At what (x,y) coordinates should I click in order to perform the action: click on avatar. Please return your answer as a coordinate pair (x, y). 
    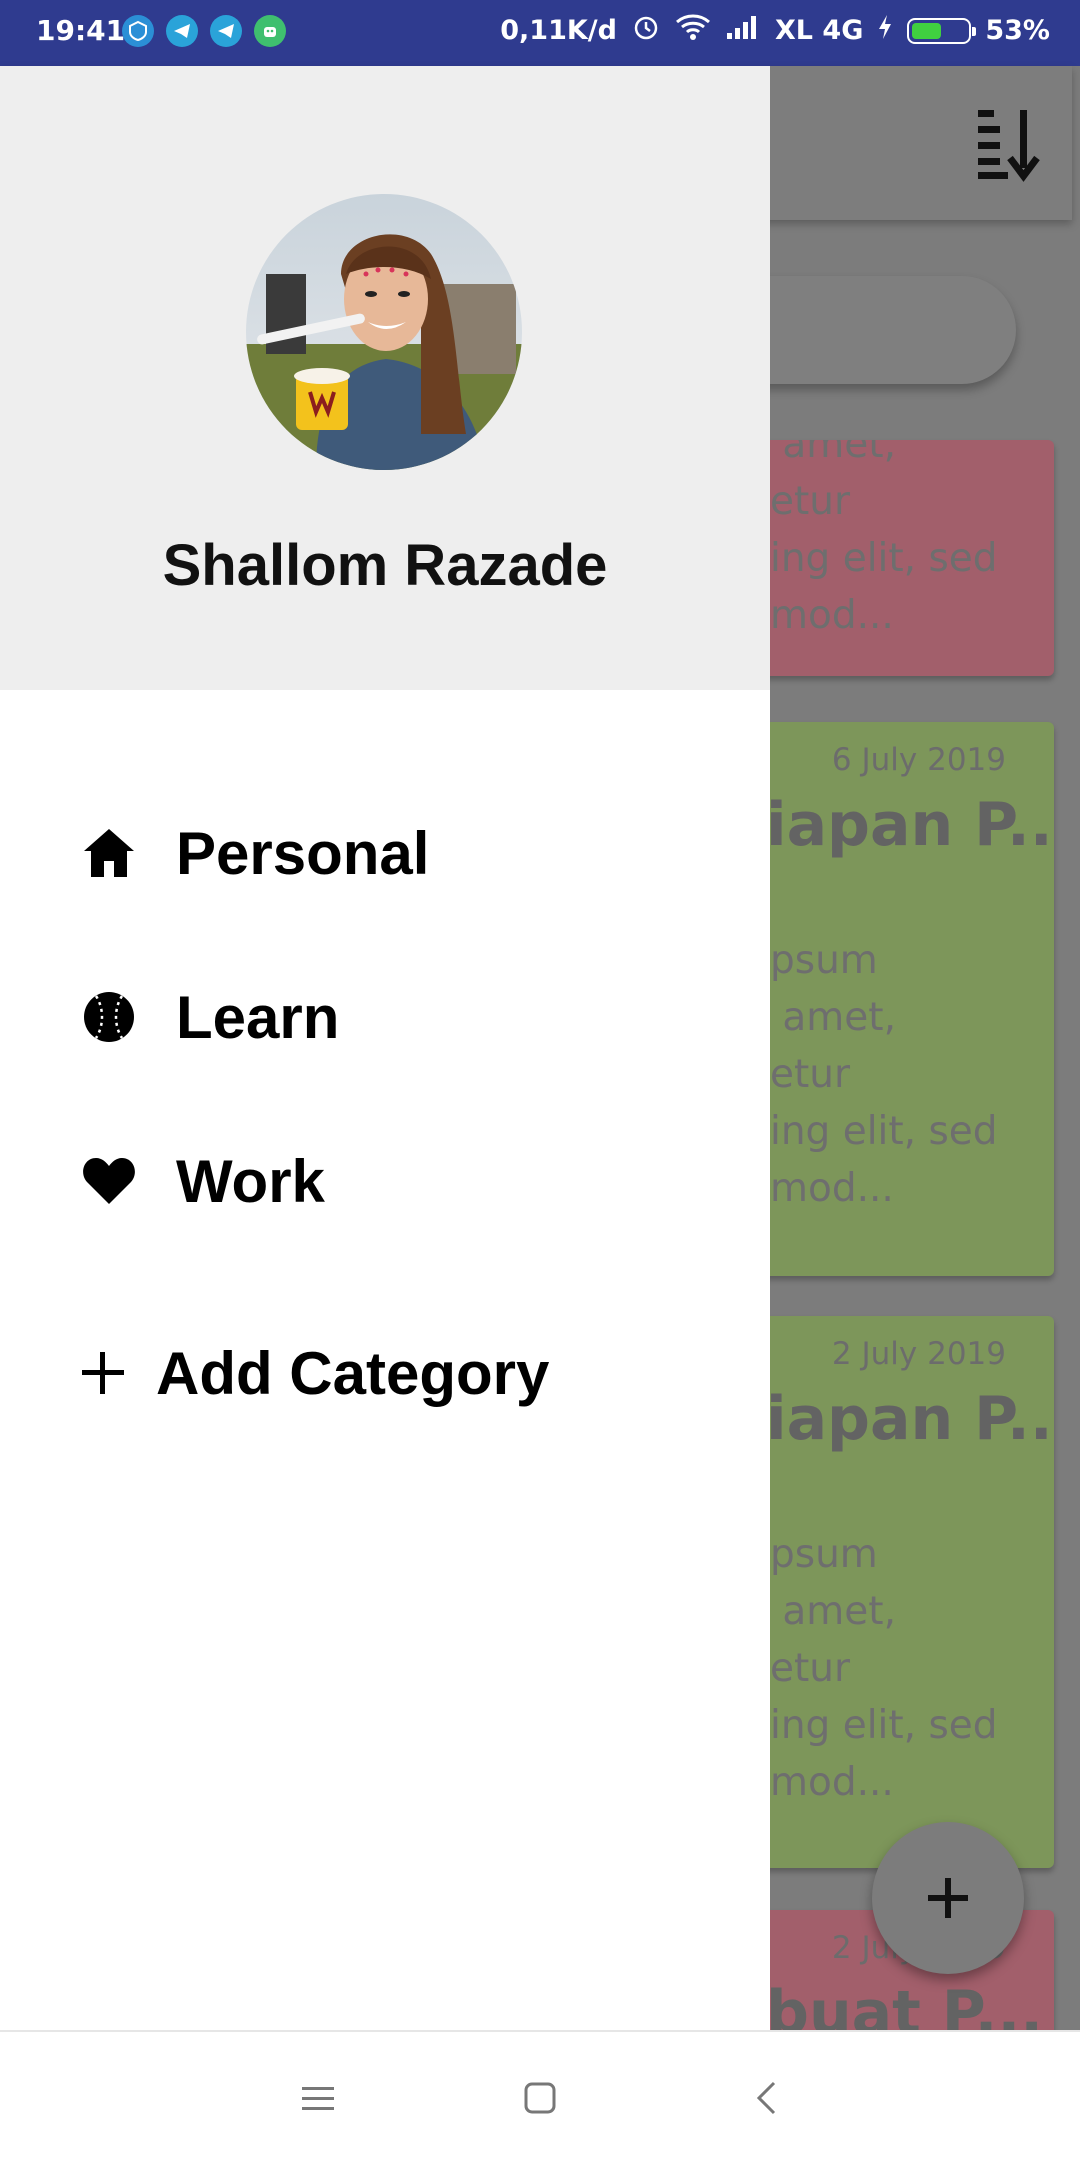
    Looking at the image, I should click on (384, 332).